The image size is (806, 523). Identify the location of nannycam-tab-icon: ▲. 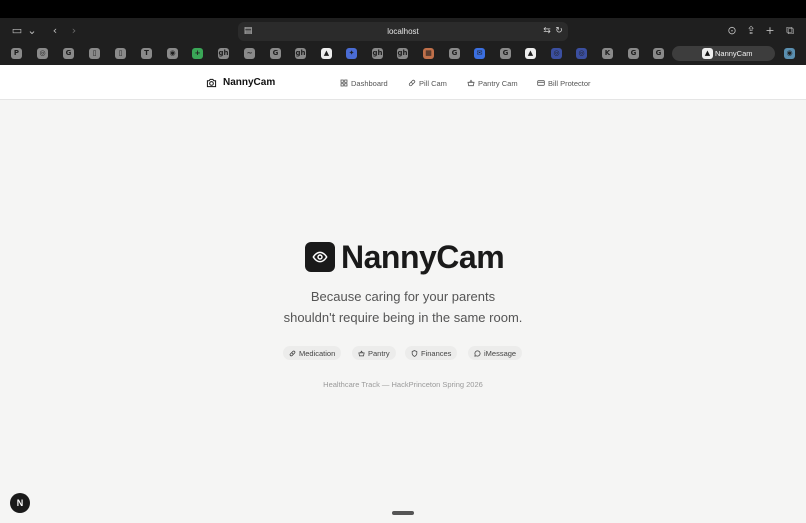
(707, 53).